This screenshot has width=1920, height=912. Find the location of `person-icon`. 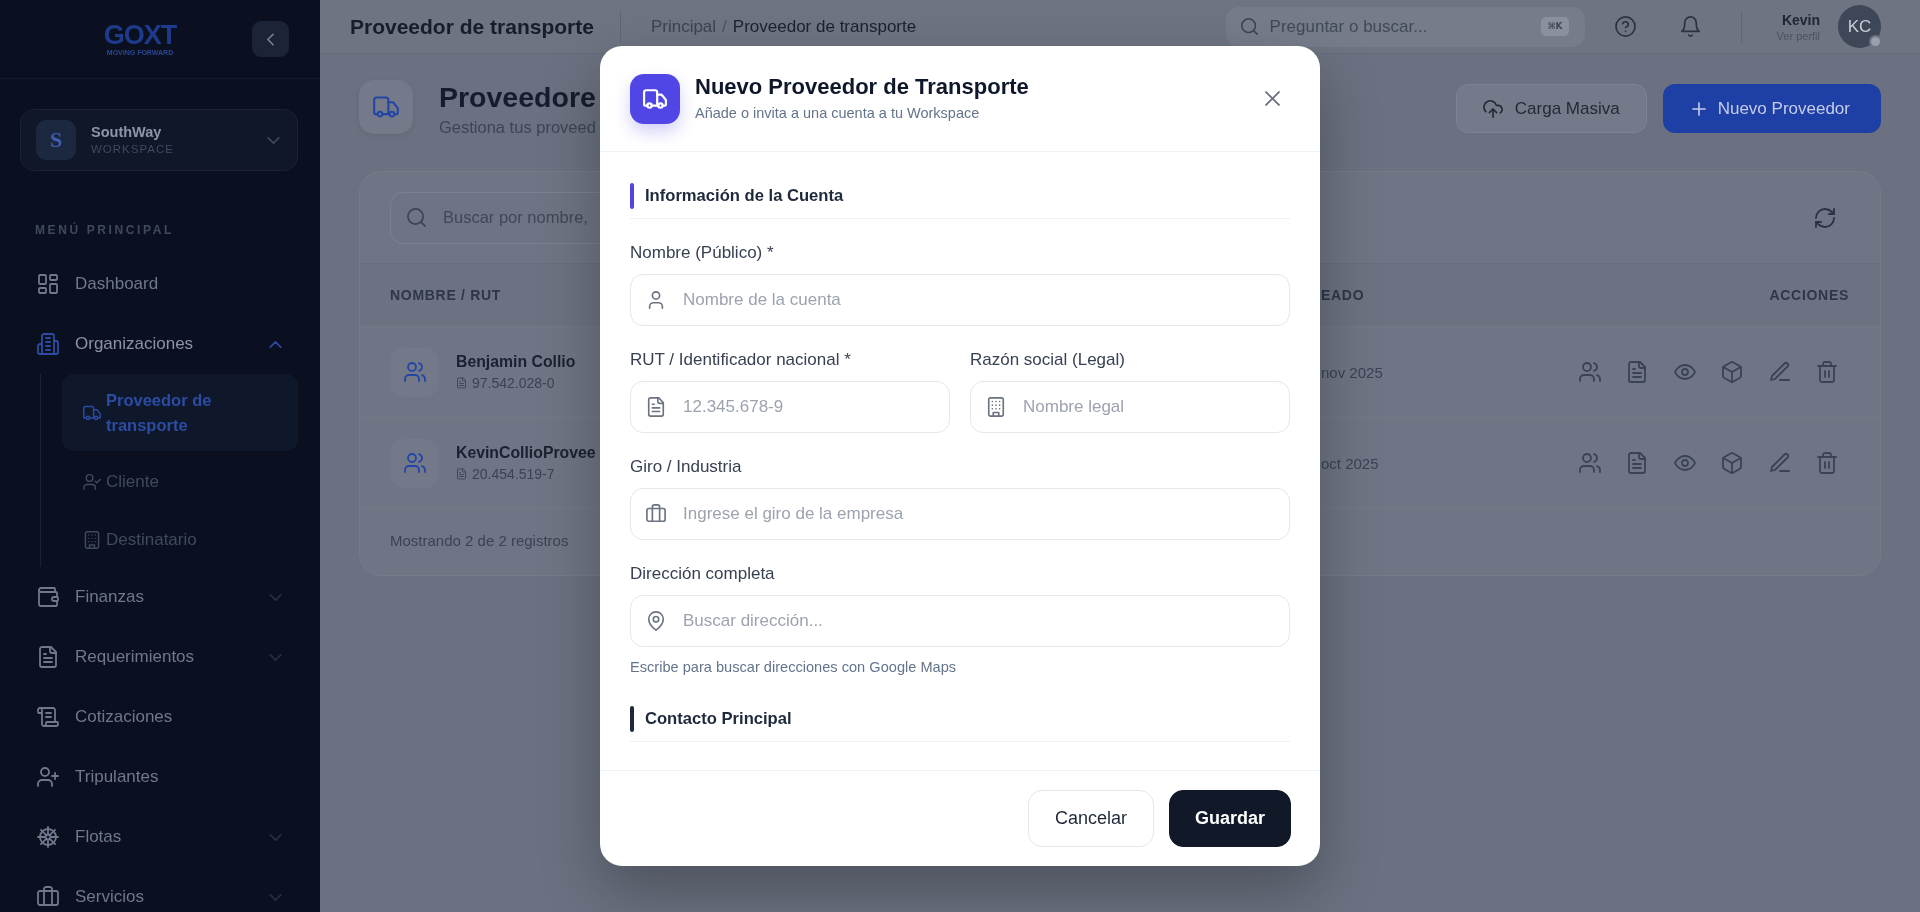

person-icon is located at coordinates (656, 300).